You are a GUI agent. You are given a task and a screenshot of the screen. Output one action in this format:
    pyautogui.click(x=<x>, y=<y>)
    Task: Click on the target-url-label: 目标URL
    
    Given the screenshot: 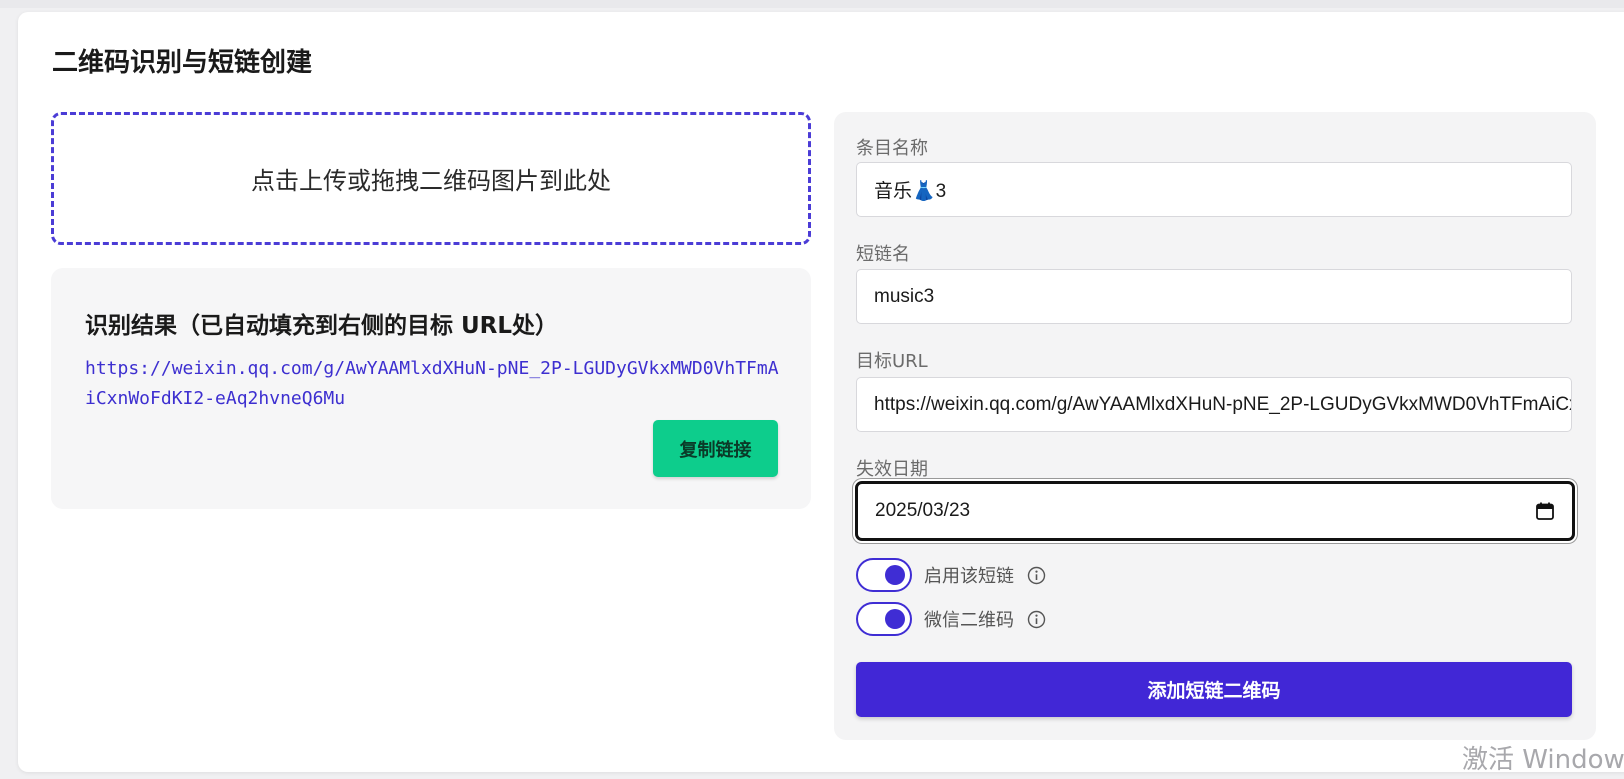 What is the action you would take?
    pyautogui.click(x=892, y=361)
    